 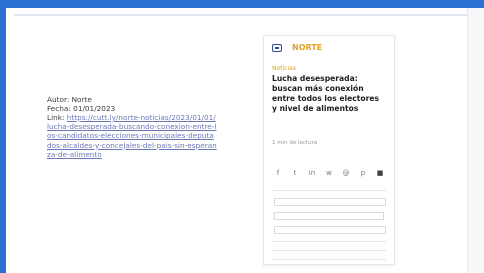 I want to click on top-rule, so click(x=241, y=15).